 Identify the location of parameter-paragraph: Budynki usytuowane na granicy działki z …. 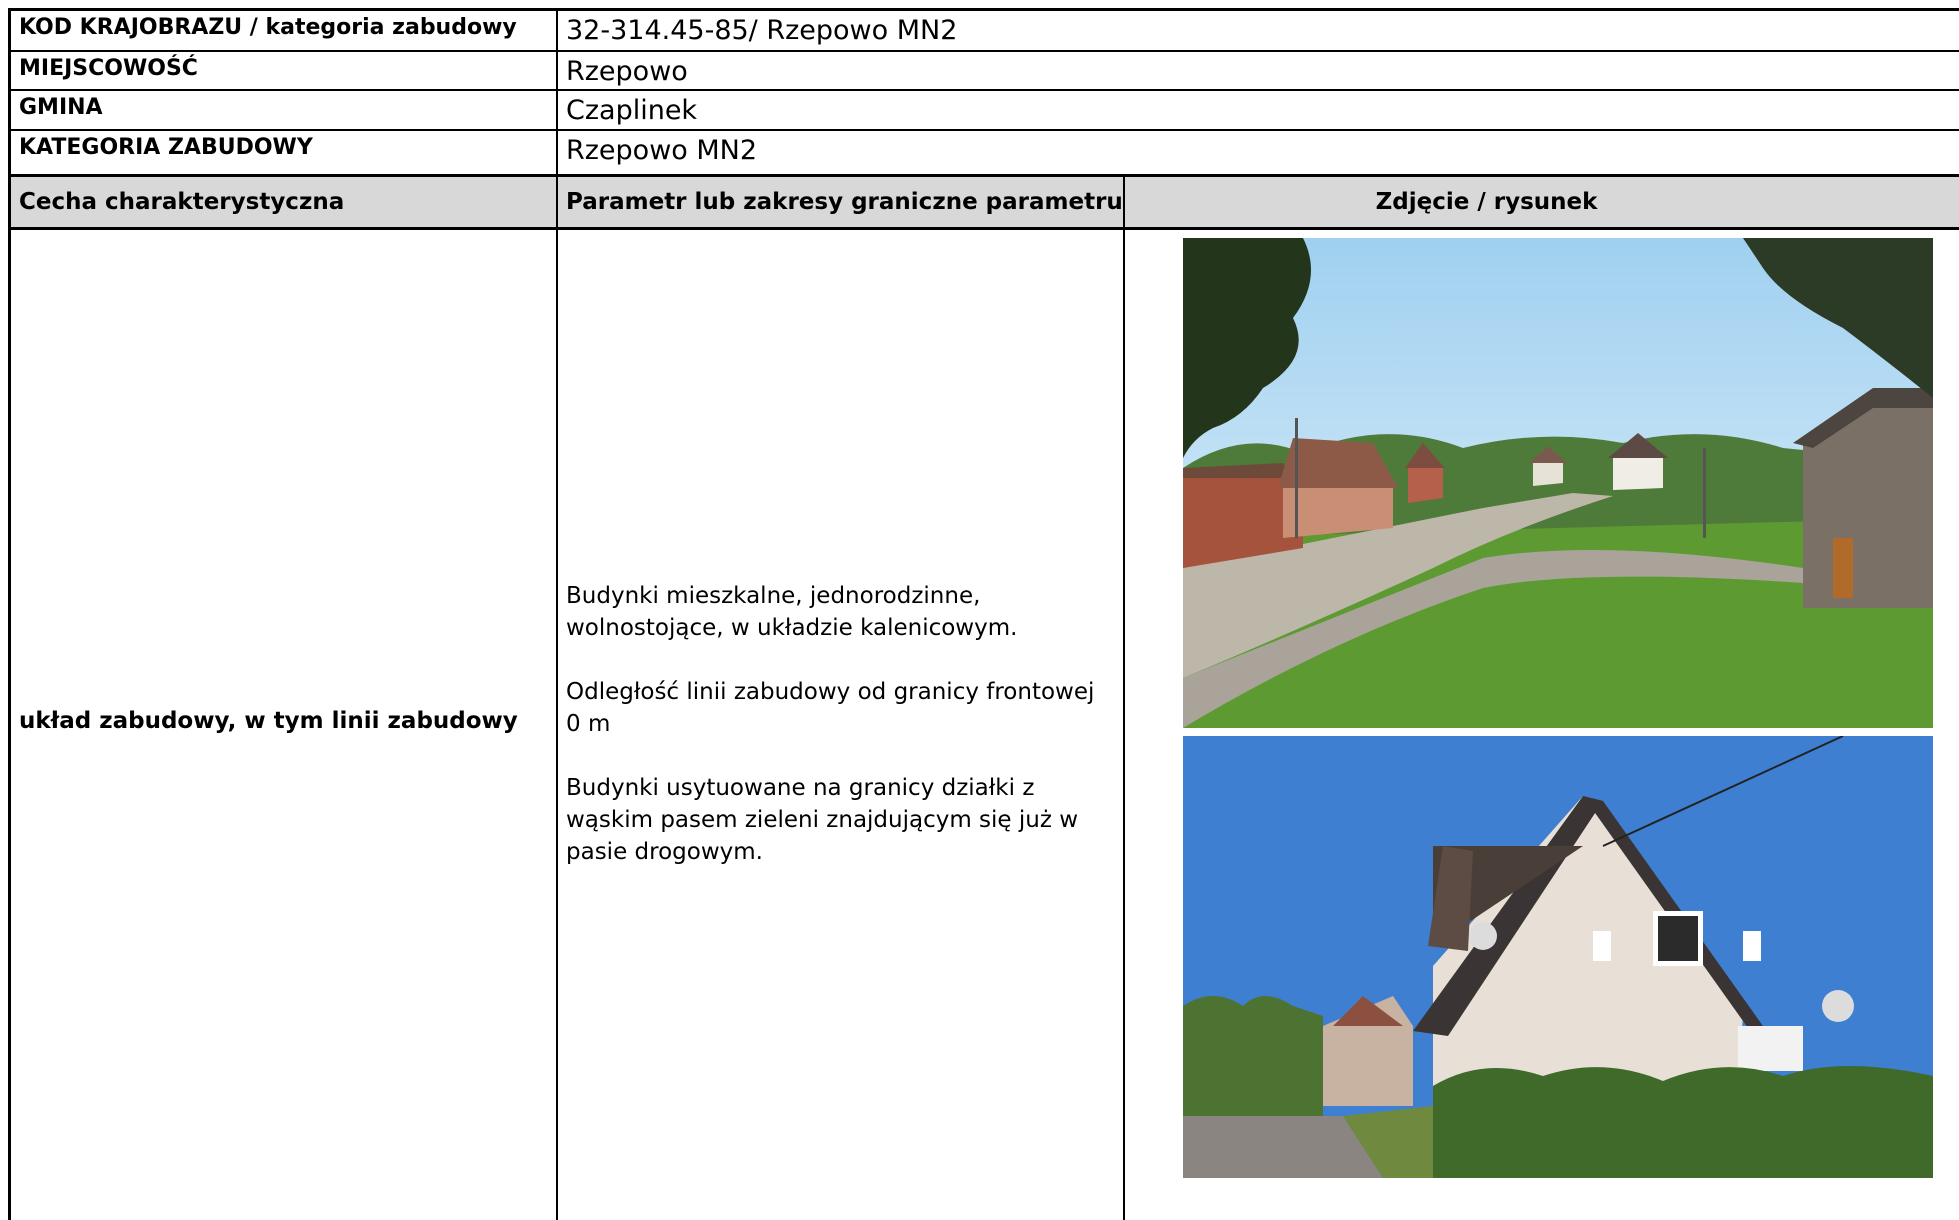
(822, 820).